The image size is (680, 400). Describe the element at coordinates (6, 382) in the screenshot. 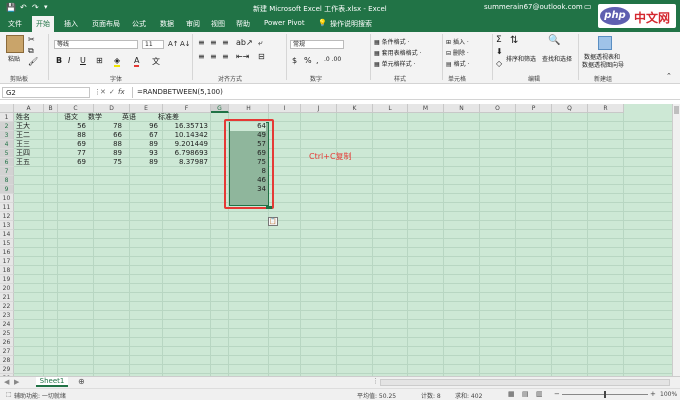

I see `prev-sheet-icon: ◀` at that location.